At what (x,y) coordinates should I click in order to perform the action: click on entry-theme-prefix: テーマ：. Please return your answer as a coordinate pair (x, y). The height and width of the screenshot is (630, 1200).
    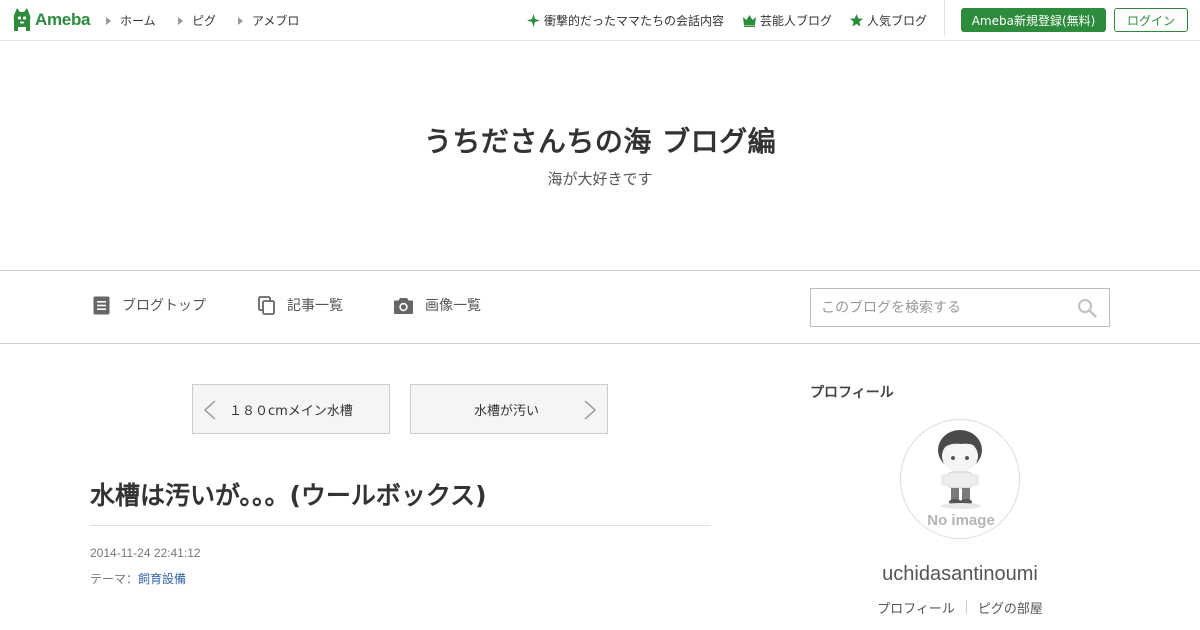
    Looking at the image, I should click on (114, 579).